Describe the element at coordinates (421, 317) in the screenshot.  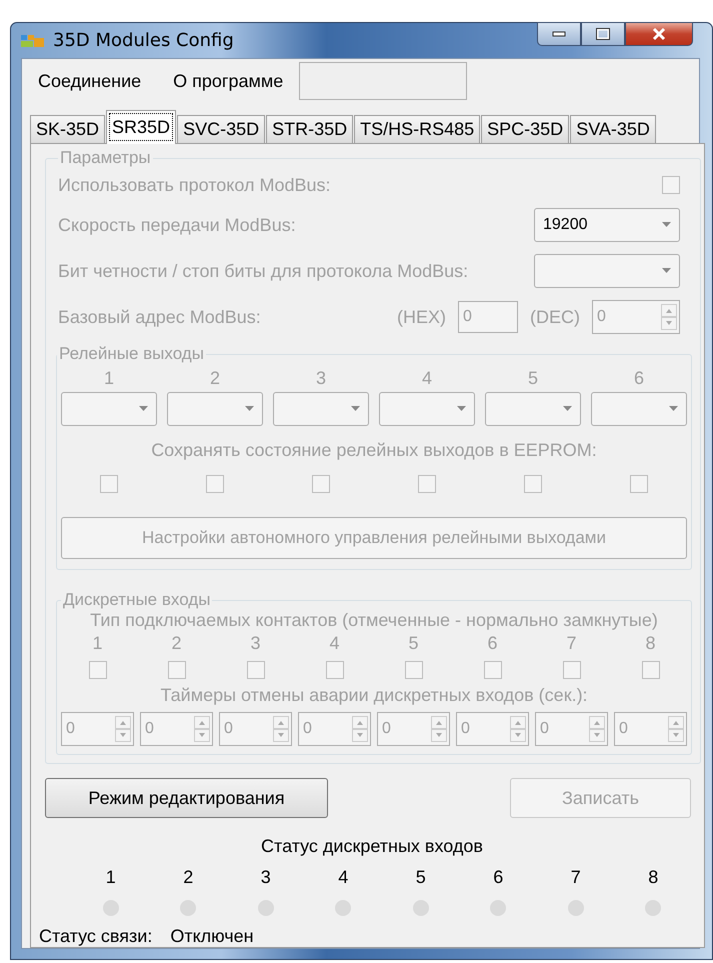
I see `field-label: (HEX)` at that location.